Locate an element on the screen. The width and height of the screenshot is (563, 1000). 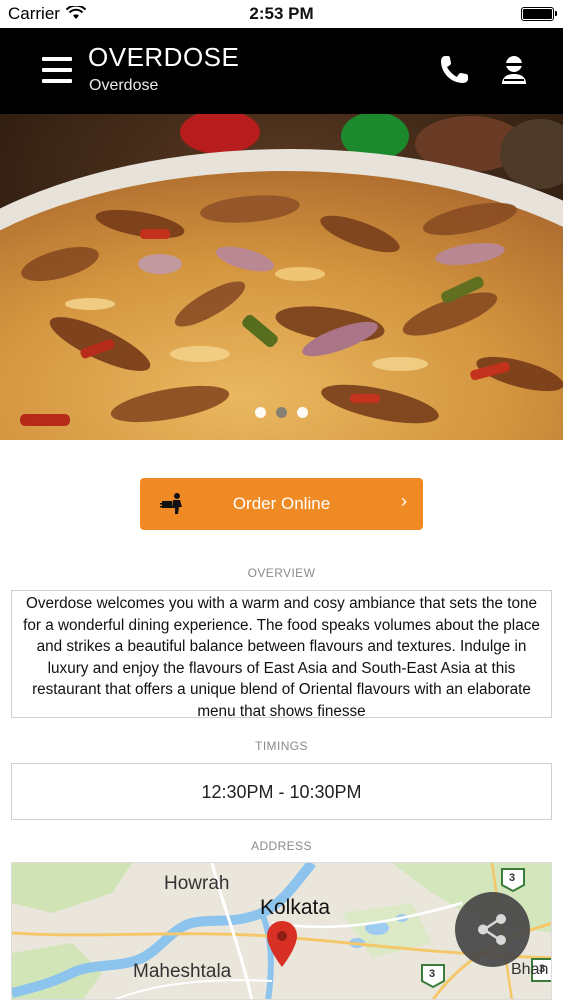
share-icon is located at coordinates (492, 929).